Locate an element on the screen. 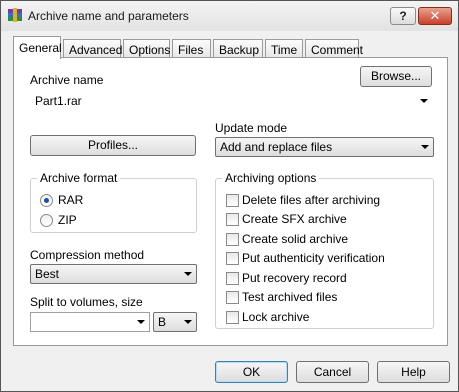  test-files-label: Test archived files is located at coordinates (290, 297).